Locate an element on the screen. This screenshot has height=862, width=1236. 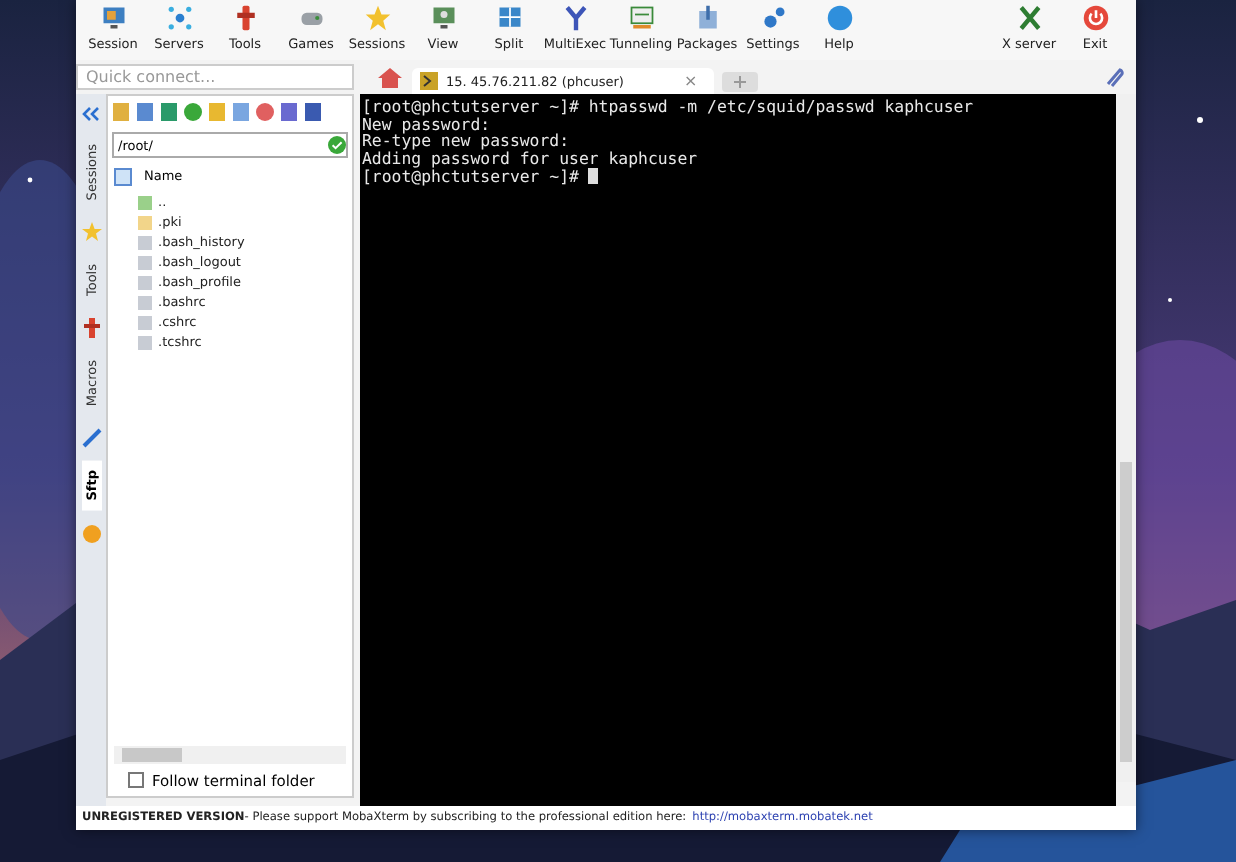
paperclip-icon is located at coordinates (1114, 77).